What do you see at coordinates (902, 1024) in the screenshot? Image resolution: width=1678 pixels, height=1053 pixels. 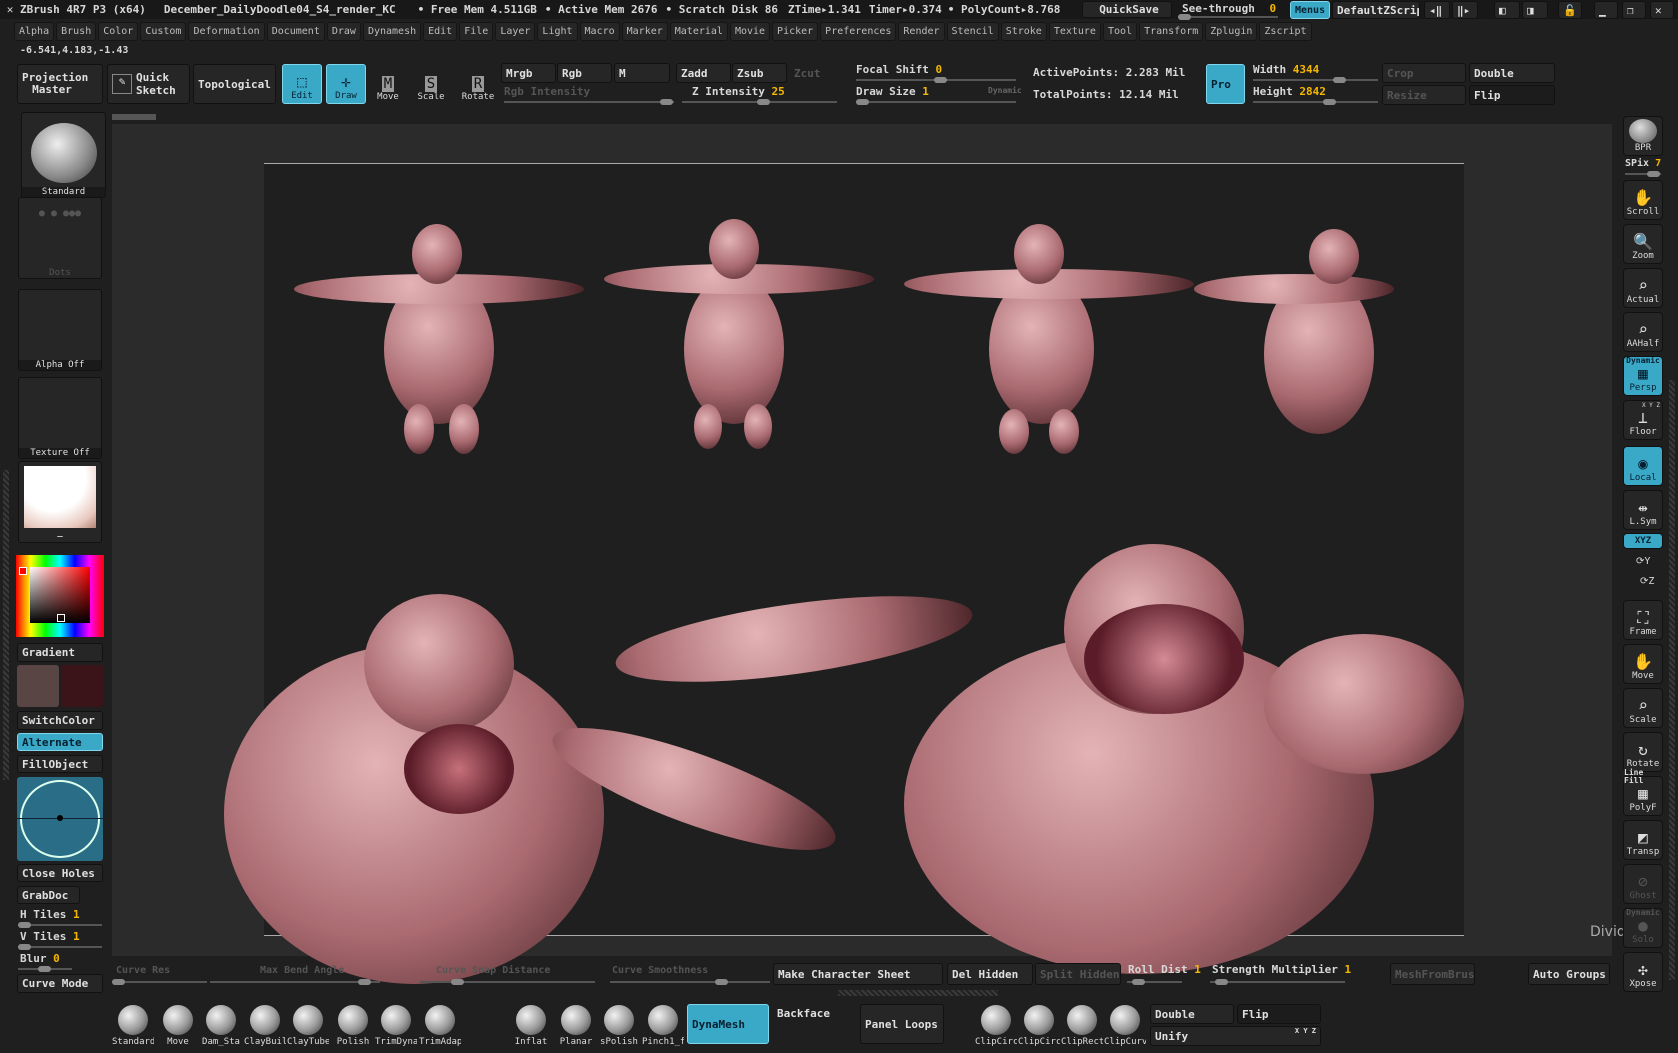 I see `panel-loops-button: Panel Loops` at bounding box center [902, 1024].